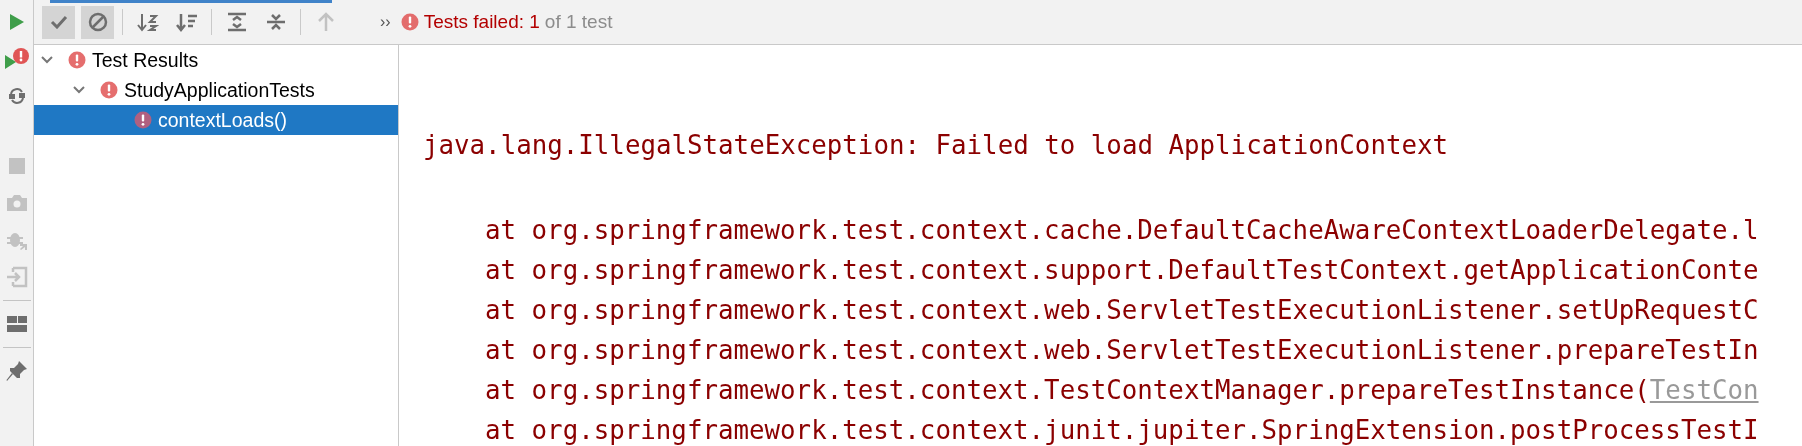 The height and width of the screenshot is (446, 1802). I want to click on layout-icon, so click(16, 324).